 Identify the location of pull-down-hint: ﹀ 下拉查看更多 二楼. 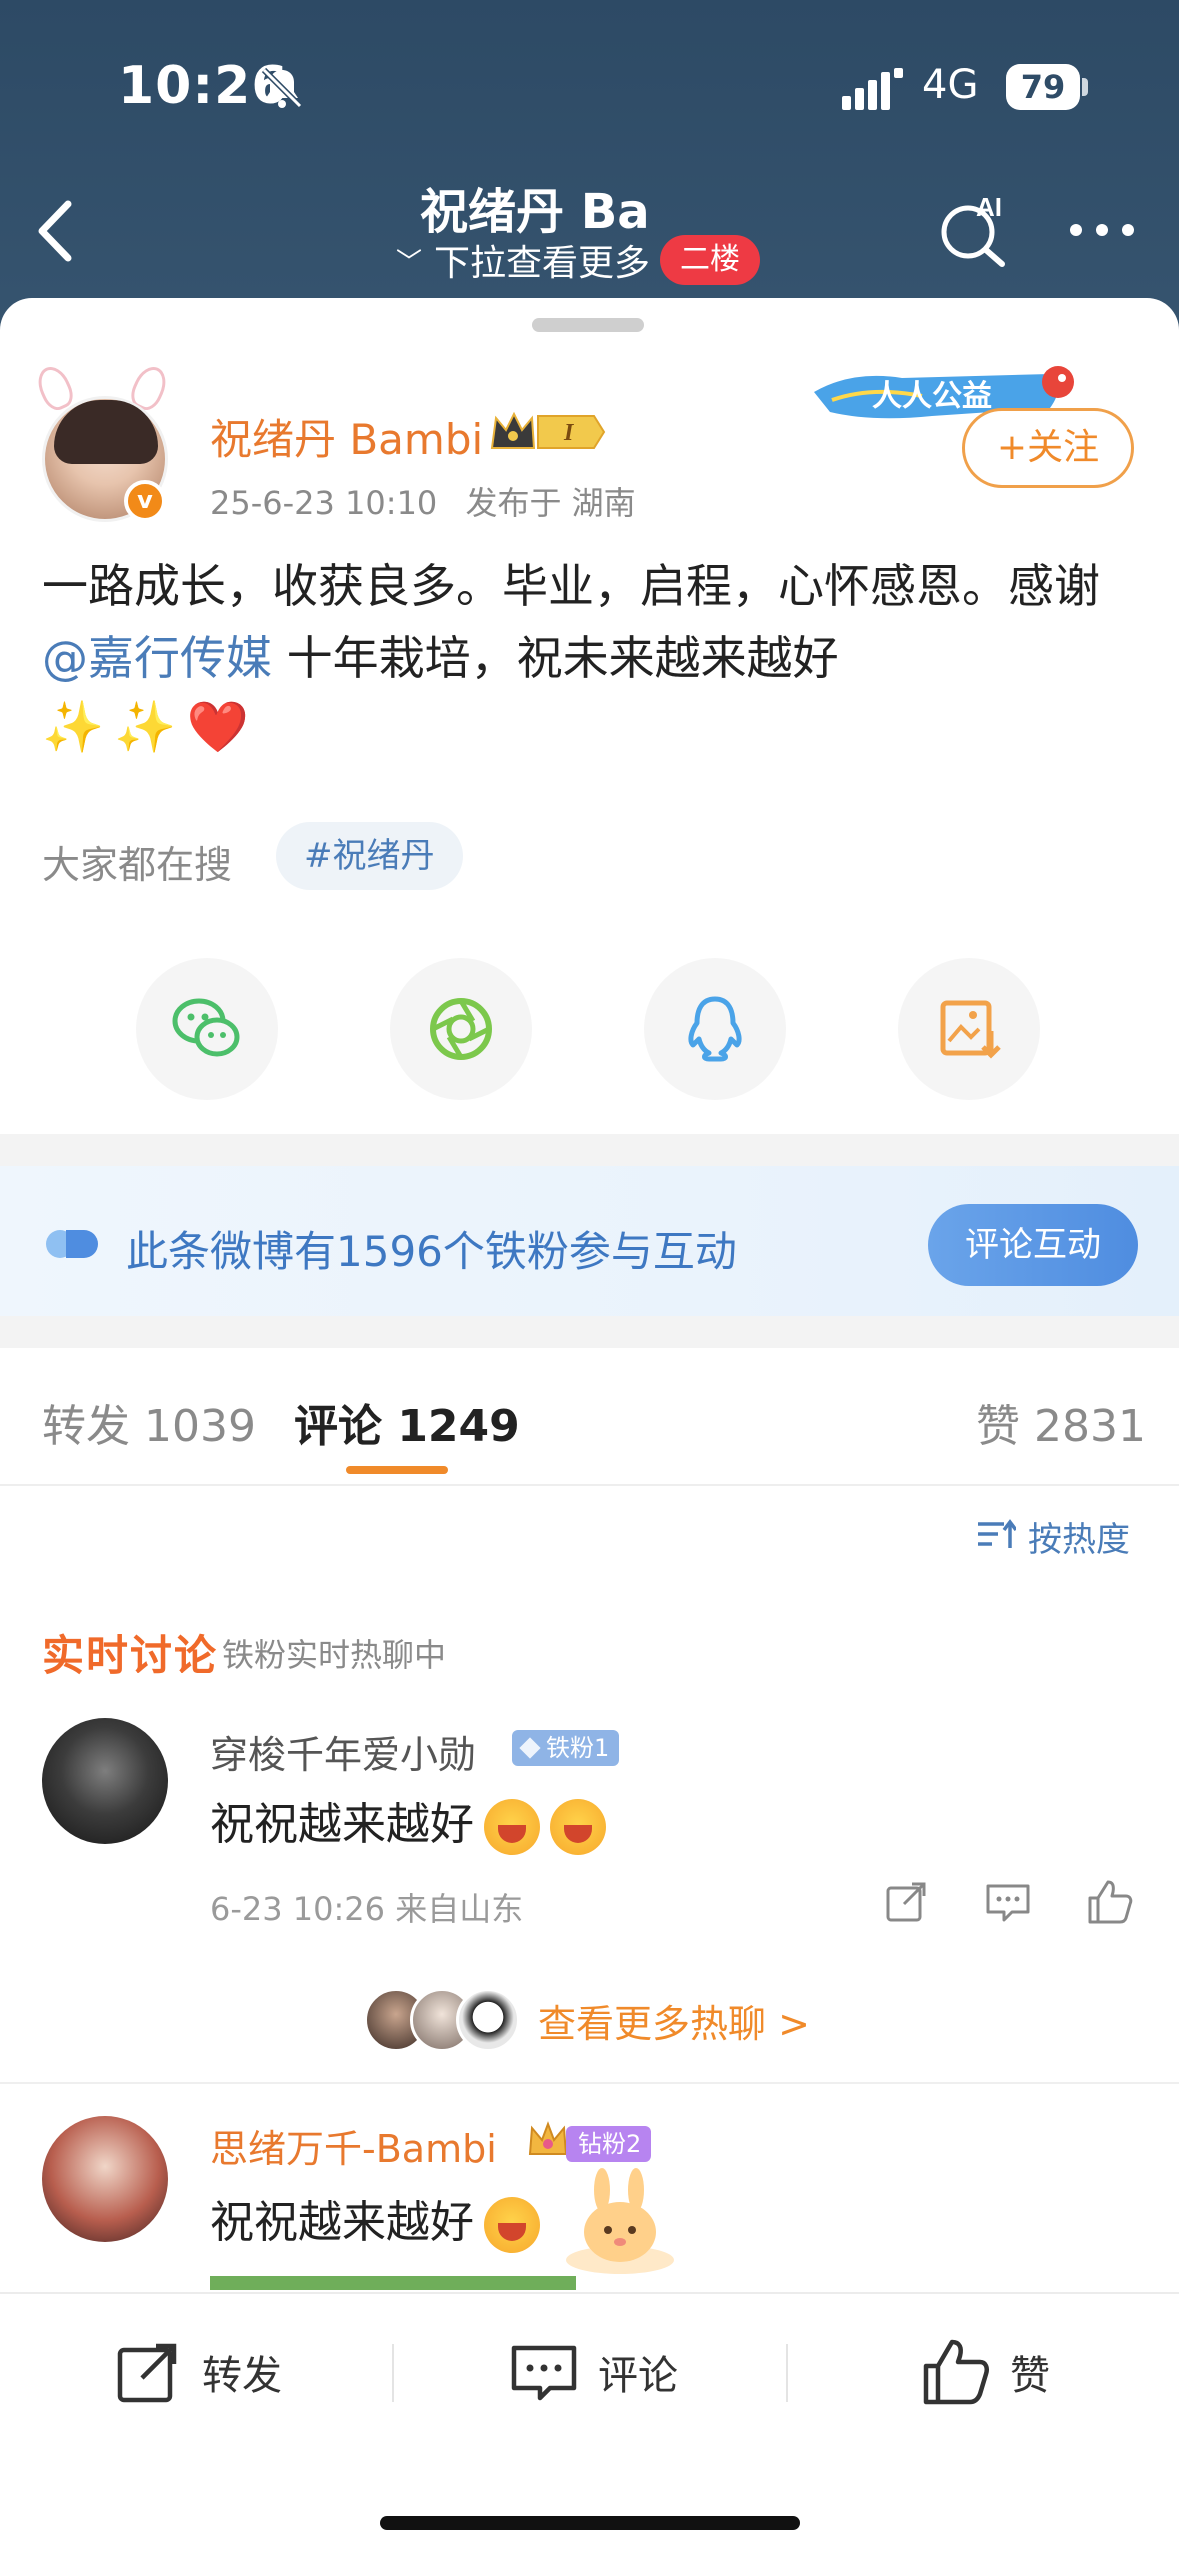
(578, 260).